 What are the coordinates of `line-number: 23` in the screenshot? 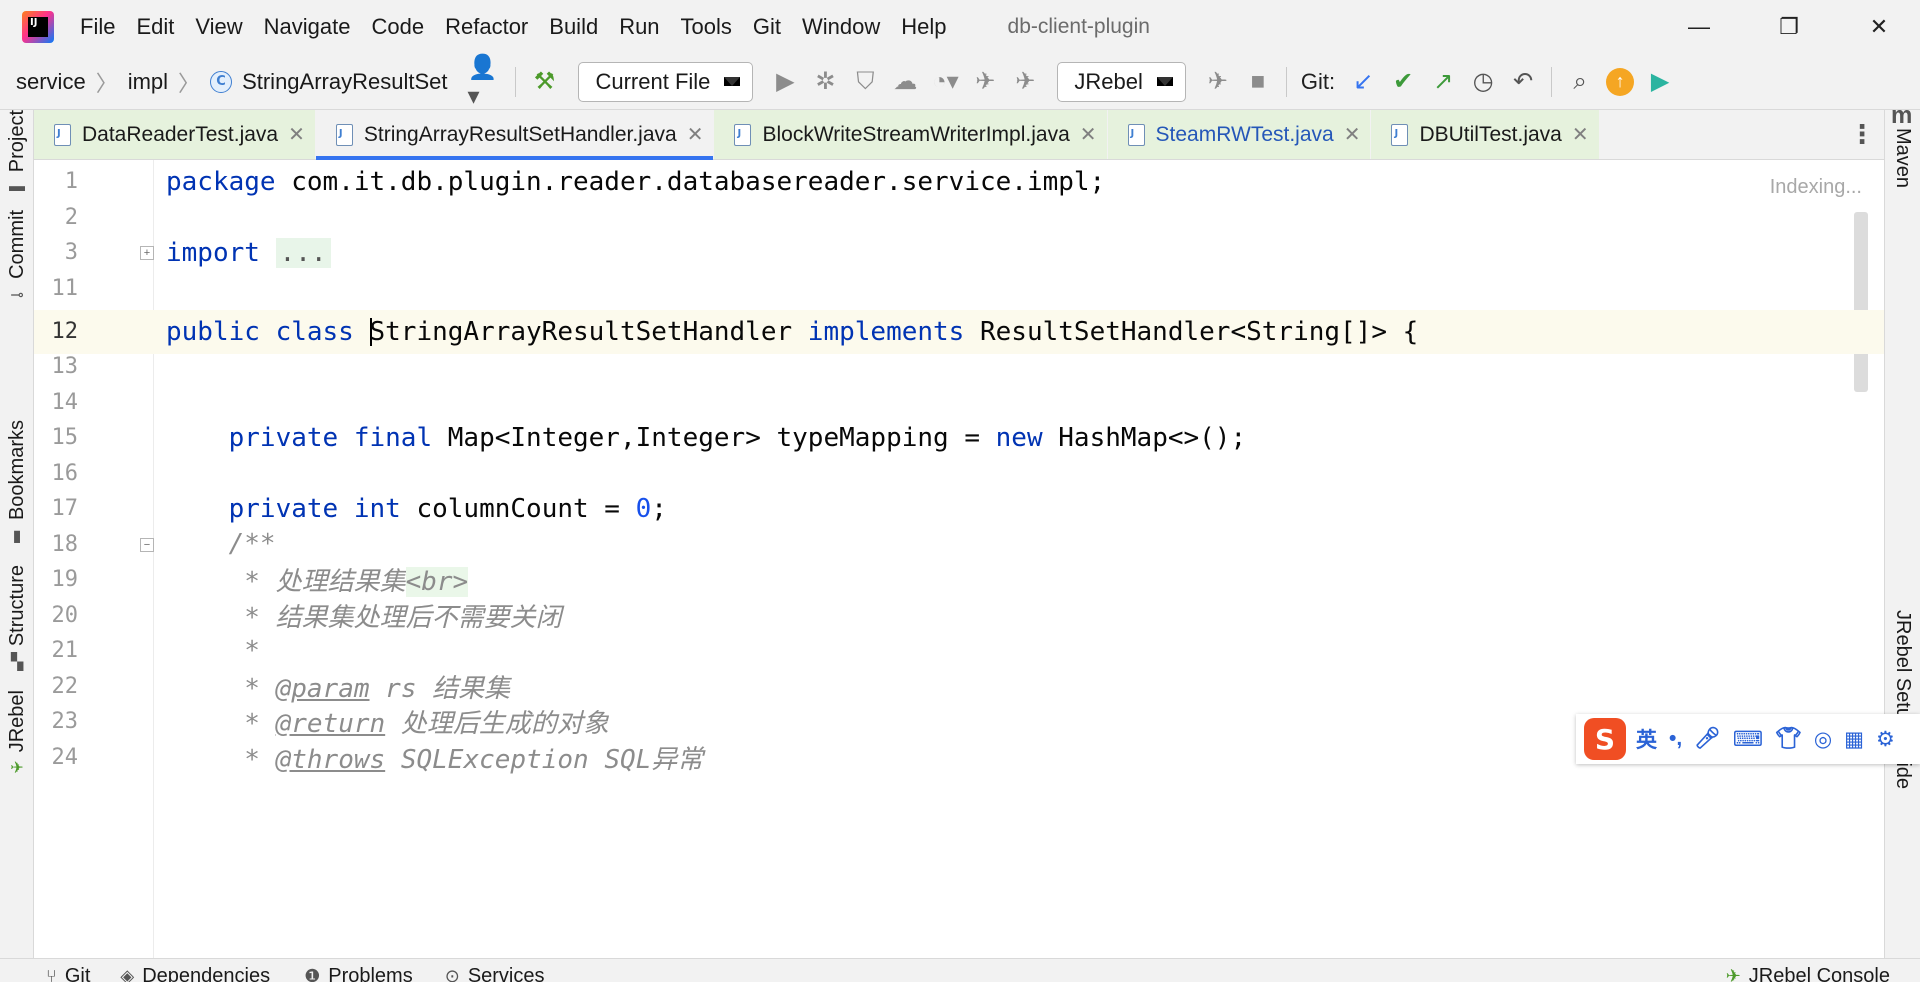 It's located at (65, 722).